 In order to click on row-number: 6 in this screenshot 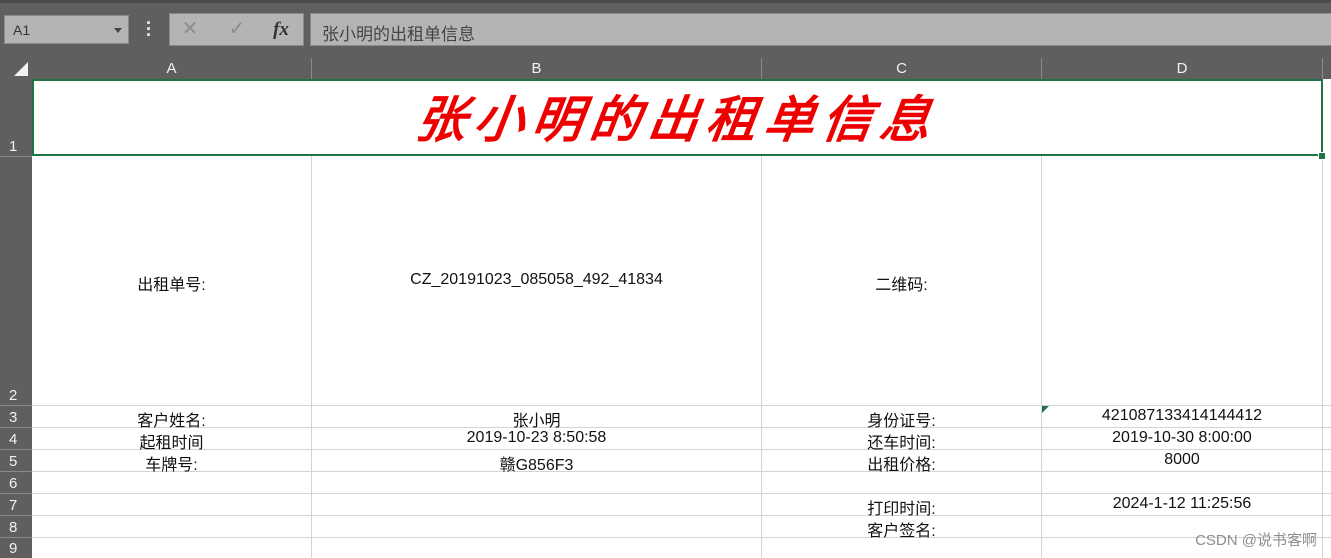, I will do `click(13, 483)`.